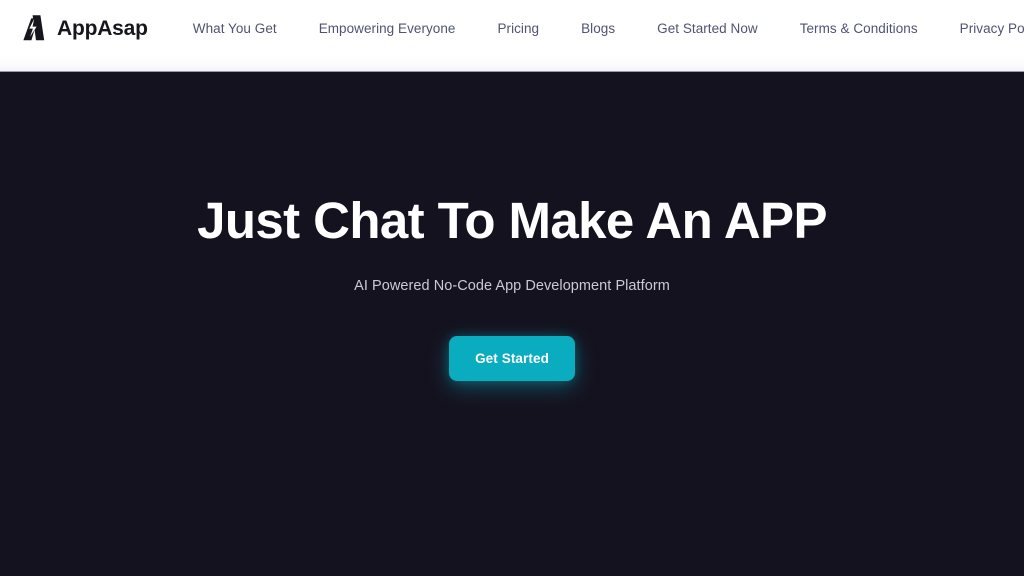  Describe the element at coordinates (512, 71) in the screenshot. I see `header-divider` at that location.